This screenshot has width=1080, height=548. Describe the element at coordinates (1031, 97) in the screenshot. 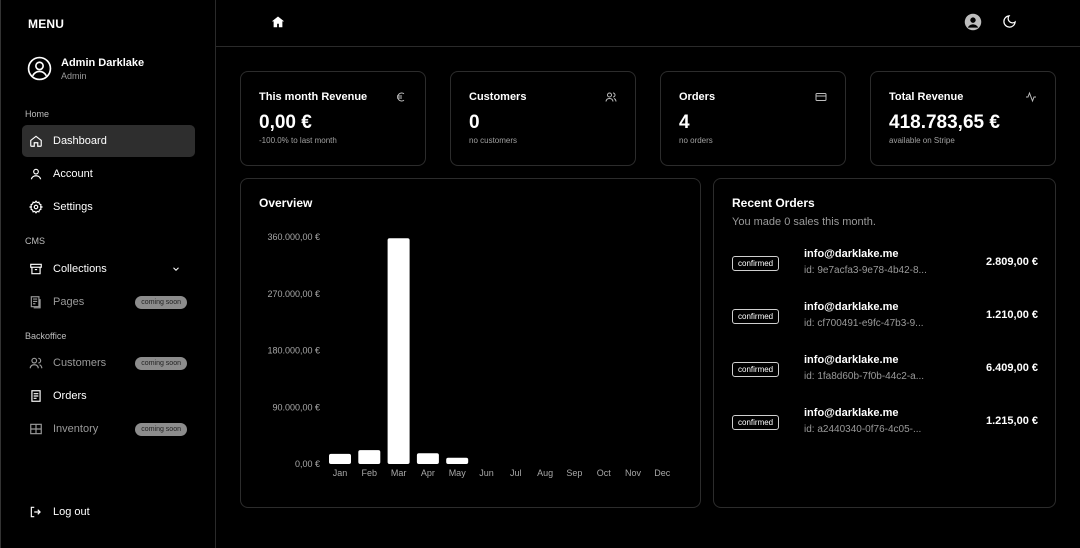

I see `activity-icon` at that location.